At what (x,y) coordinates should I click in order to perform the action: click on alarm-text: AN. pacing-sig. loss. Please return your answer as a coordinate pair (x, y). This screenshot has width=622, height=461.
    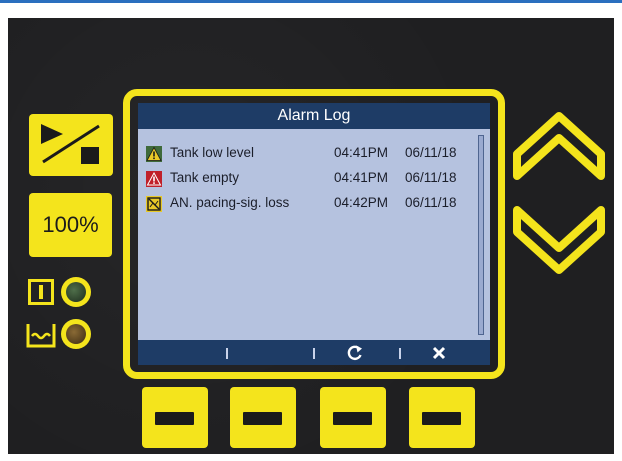
    Looking at the image, I should click on (230, 202).